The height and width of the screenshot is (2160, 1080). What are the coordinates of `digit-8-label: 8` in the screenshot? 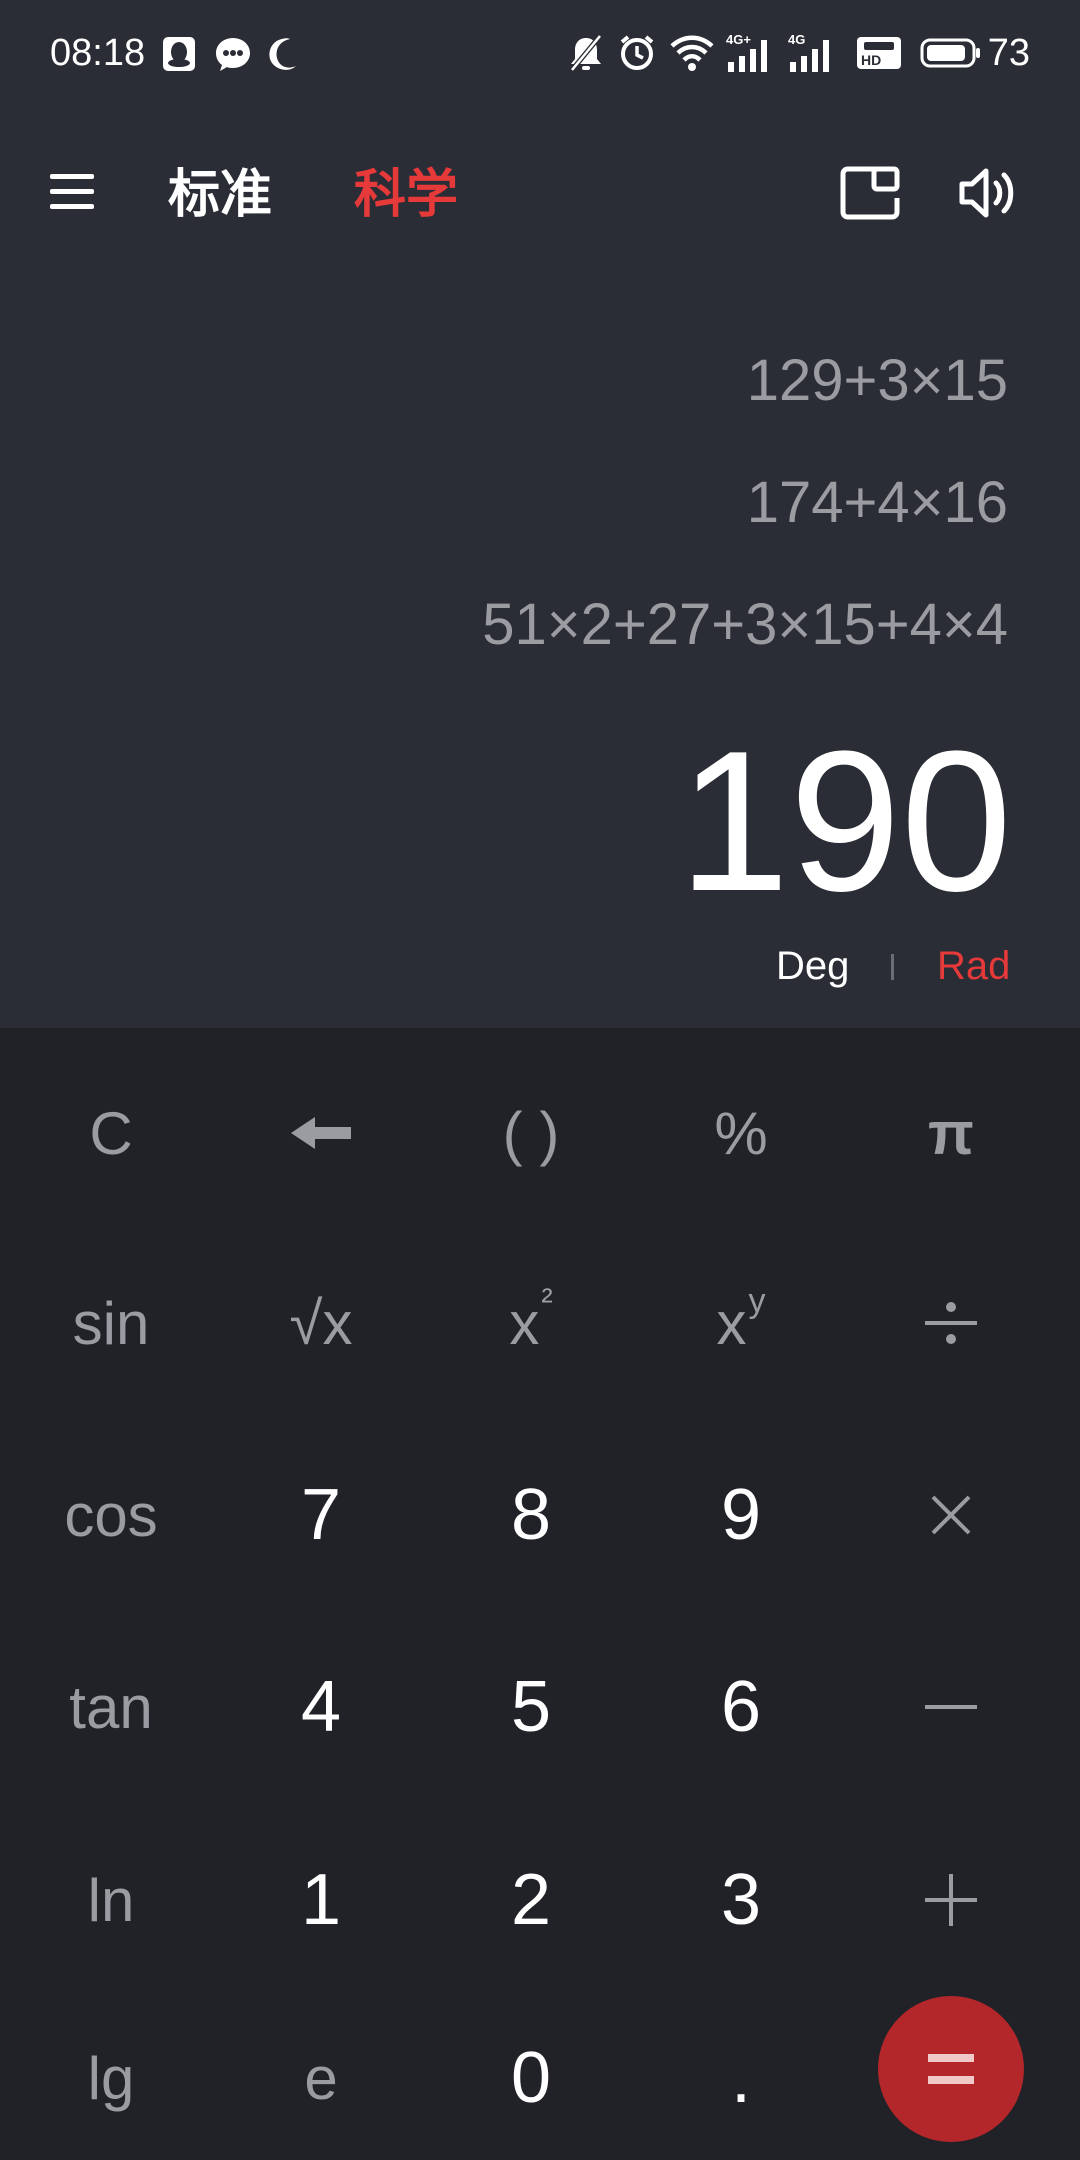 It's located at (531, 1515).